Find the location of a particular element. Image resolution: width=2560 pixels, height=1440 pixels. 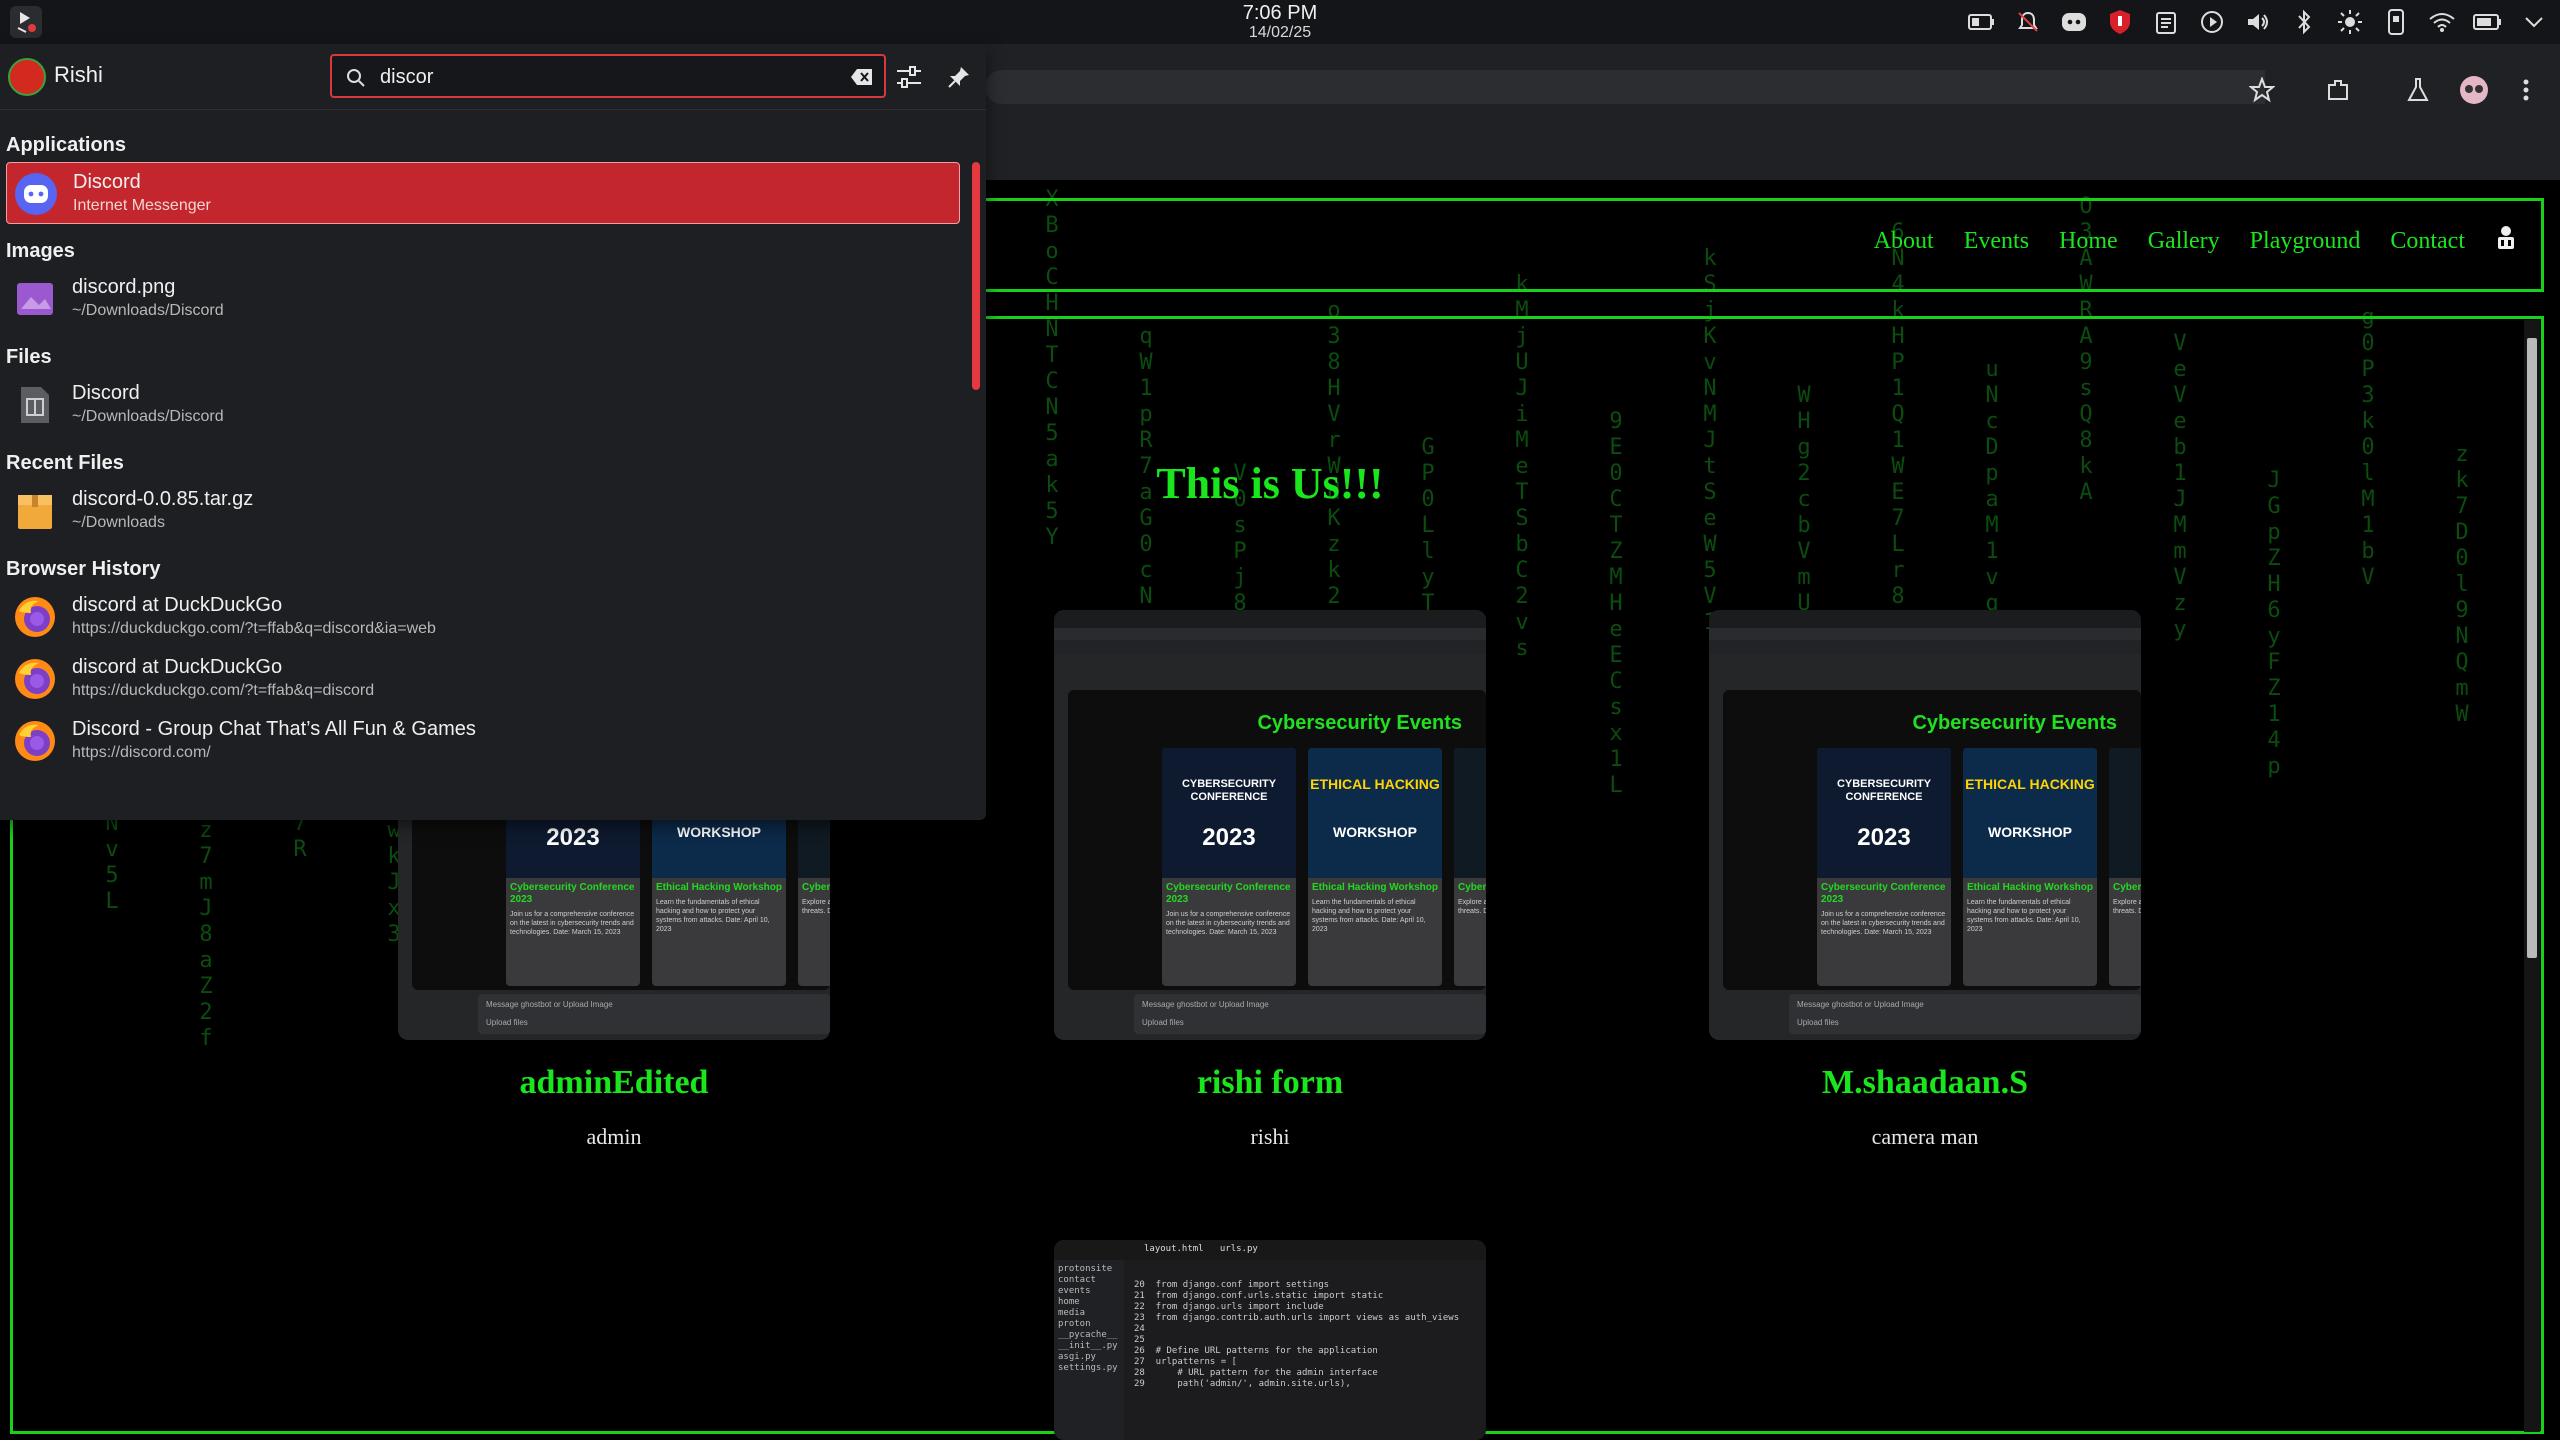

user-avatar is located at coordinates (27, 77).